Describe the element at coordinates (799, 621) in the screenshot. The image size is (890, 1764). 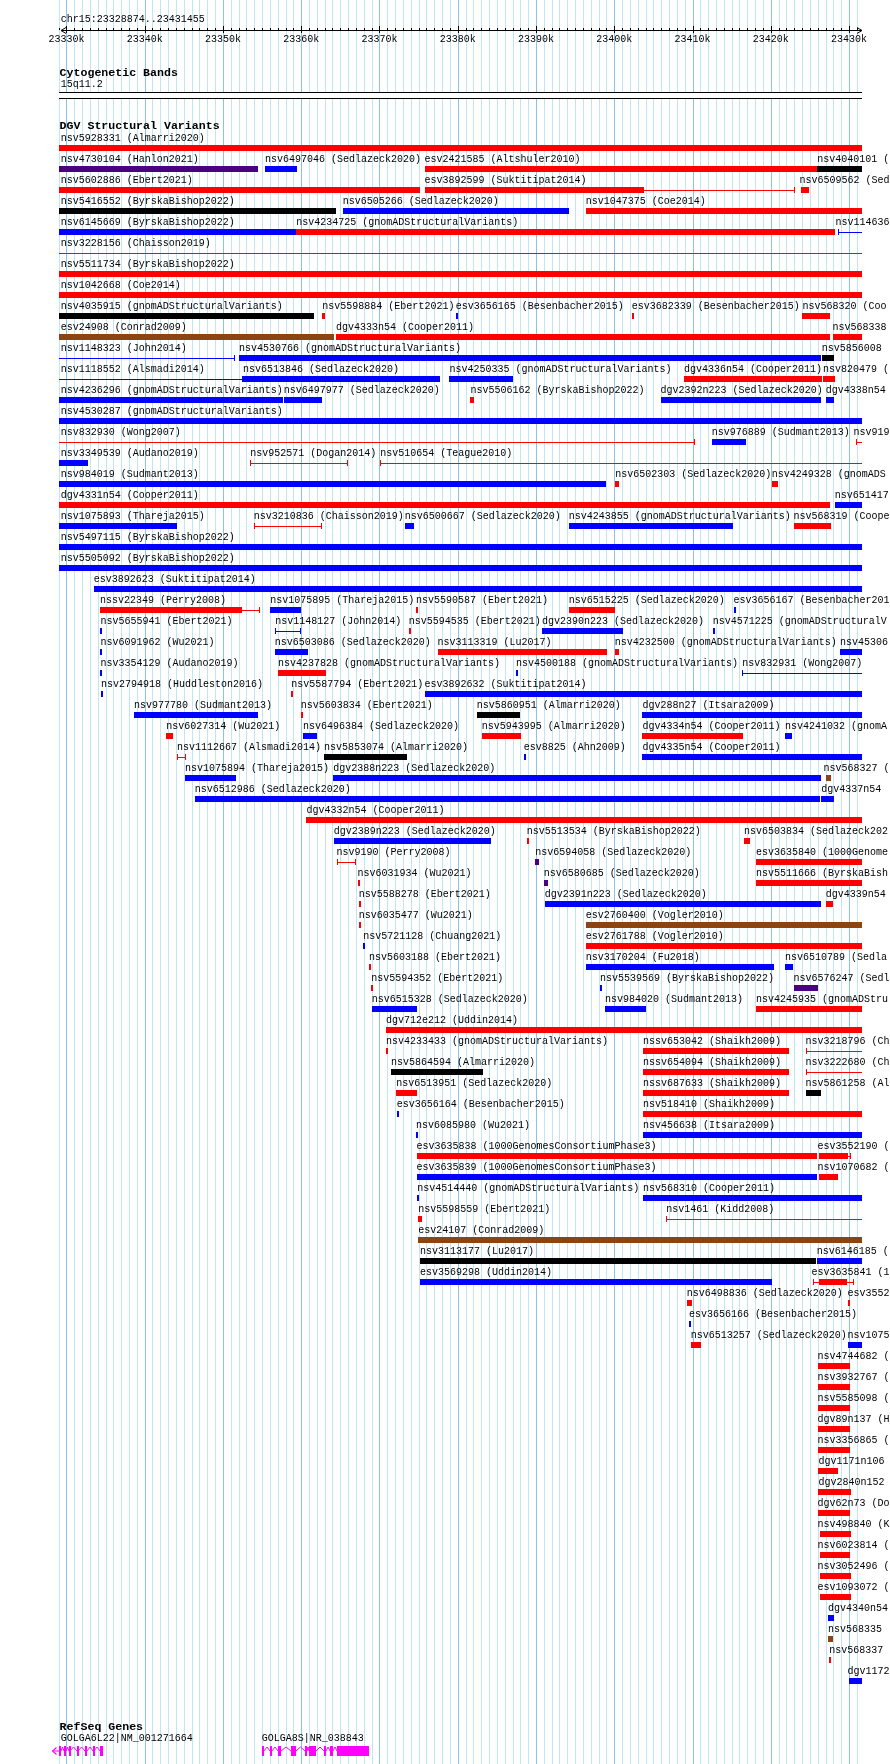
I see `variant-label: nsv4571225 (gnomADStructuralV` at that location.